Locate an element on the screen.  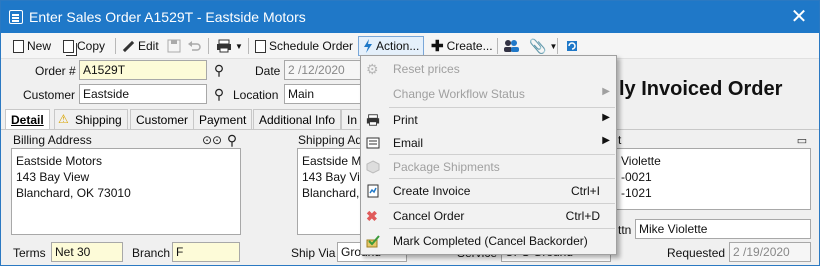
schedule-order-button: Schedule Order is located at coordinates (304, 46).